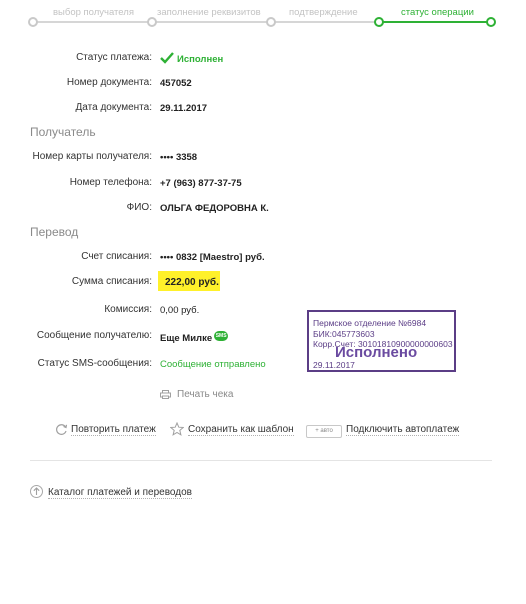 The image size is (526, 604). I want to click on account-label: Счет списания:, so click(116, 256).